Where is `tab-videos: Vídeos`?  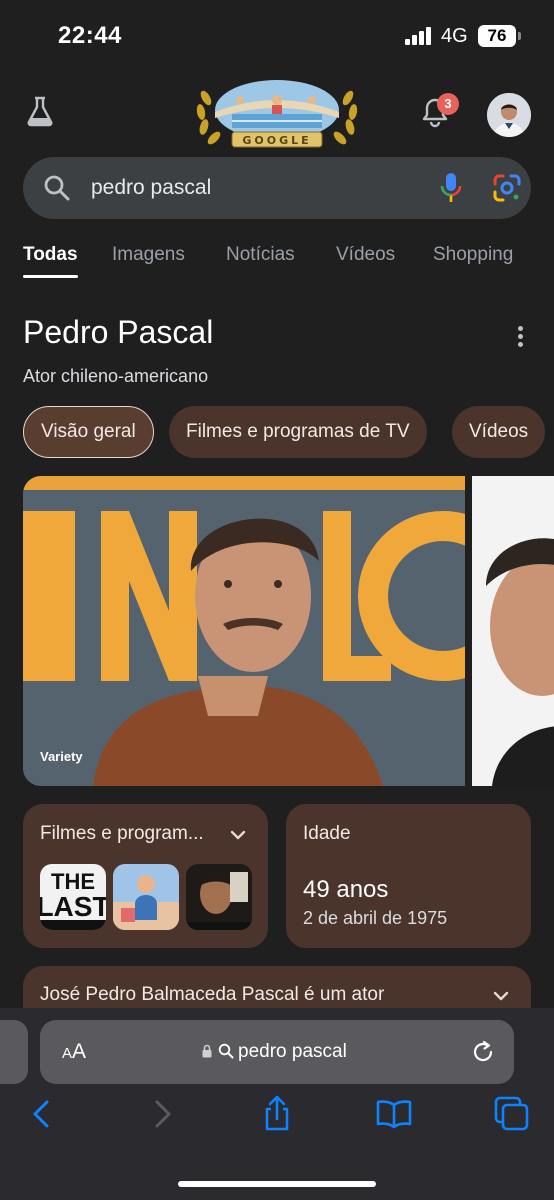
tab-videos: Vídeos is located at coordinates (365, 255).